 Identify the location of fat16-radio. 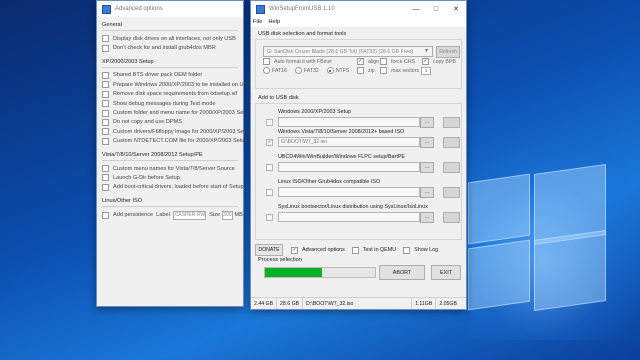
(266, 70).